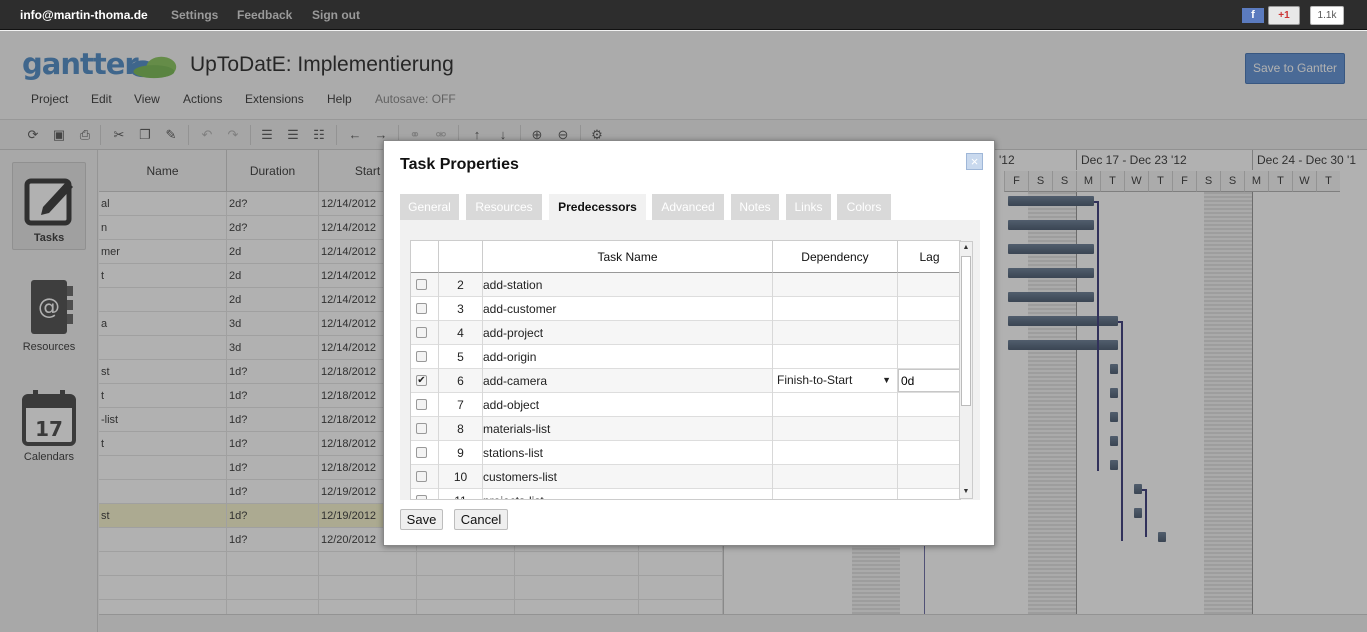 Image resolution: width=1367 pixels, height=632 pixels. Describe the element at coordinates (1253, 15) in the screenshot. I see `facebook-icon: f` at that location.